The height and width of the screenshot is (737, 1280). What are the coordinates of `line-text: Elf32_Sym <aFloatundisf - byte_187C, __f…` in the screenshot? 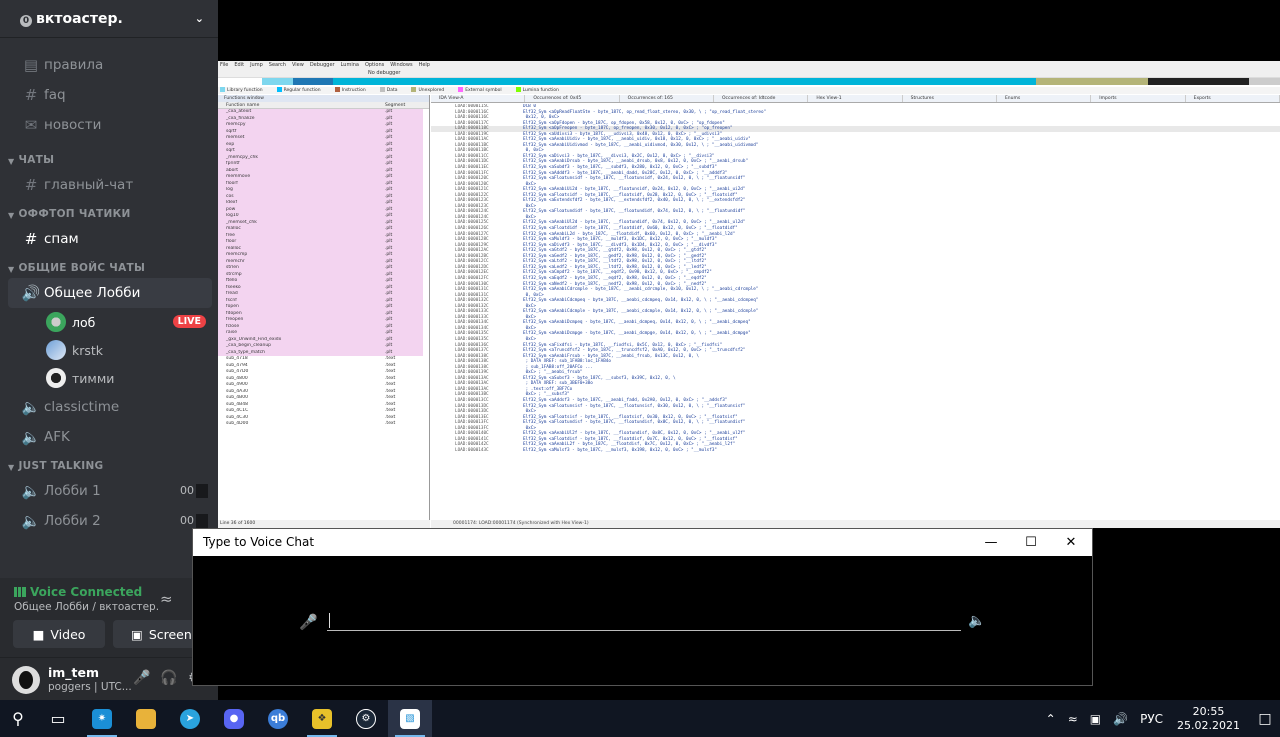 It's located at (634, 423).